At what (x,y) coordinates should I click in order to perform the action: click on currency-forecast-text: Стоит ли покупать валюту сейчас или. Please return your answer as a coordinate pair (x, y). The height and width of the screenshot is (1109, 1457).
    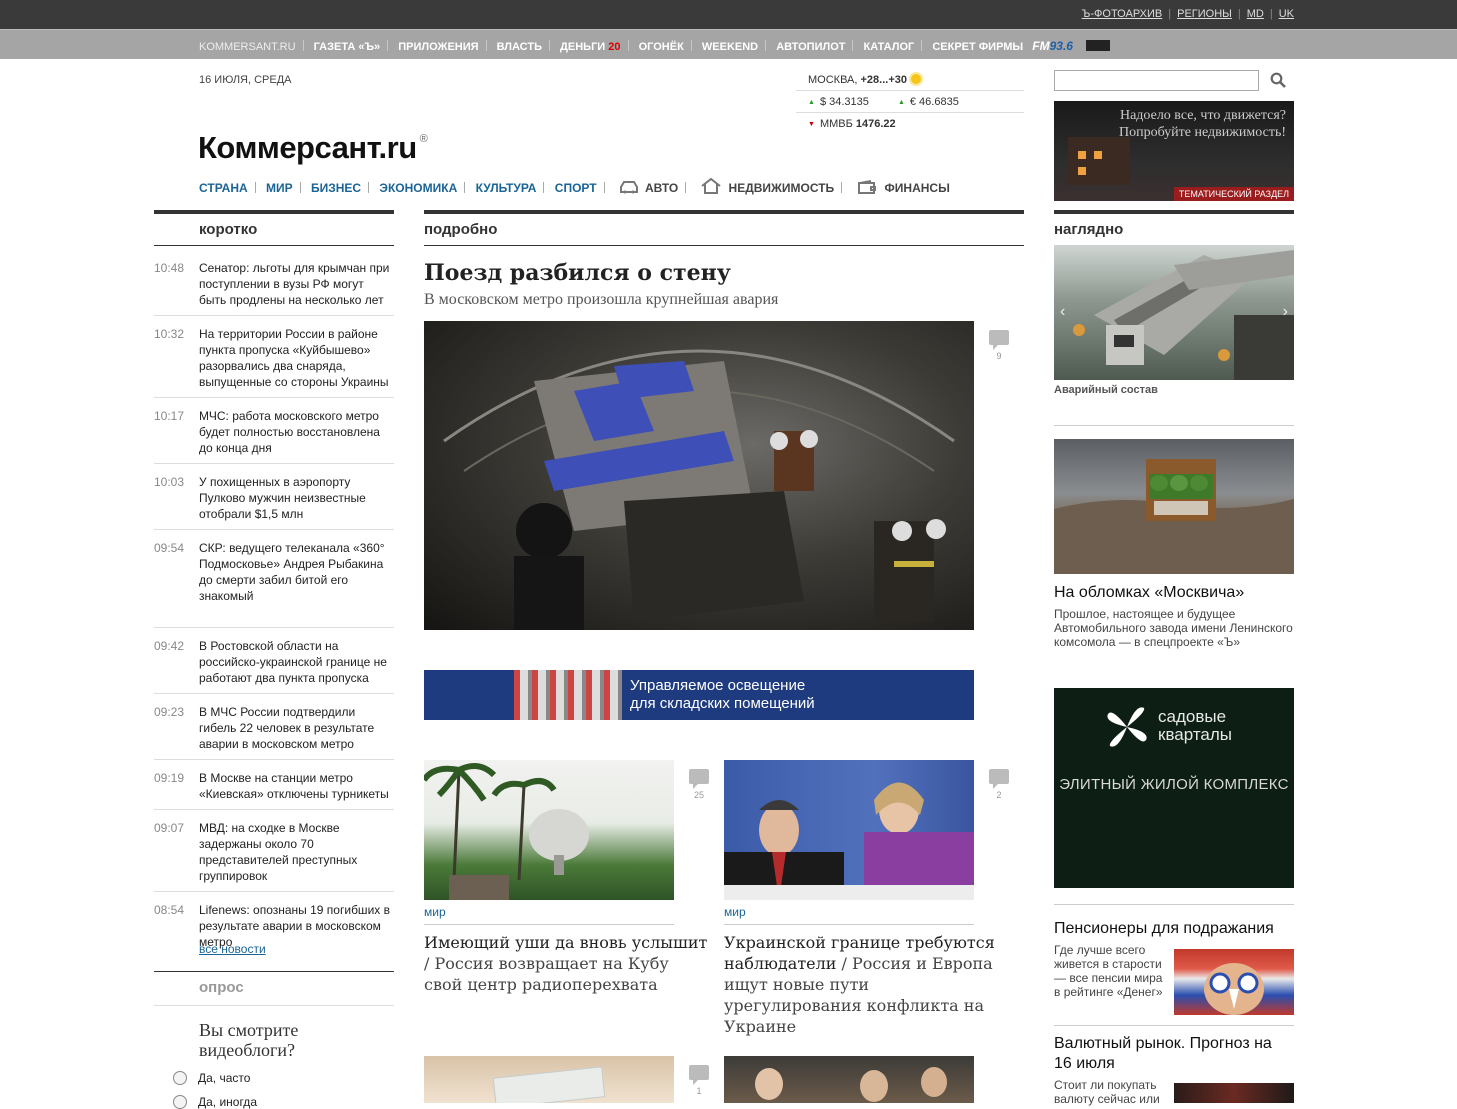
    Looking at the image, I should click on (1107, 1092).